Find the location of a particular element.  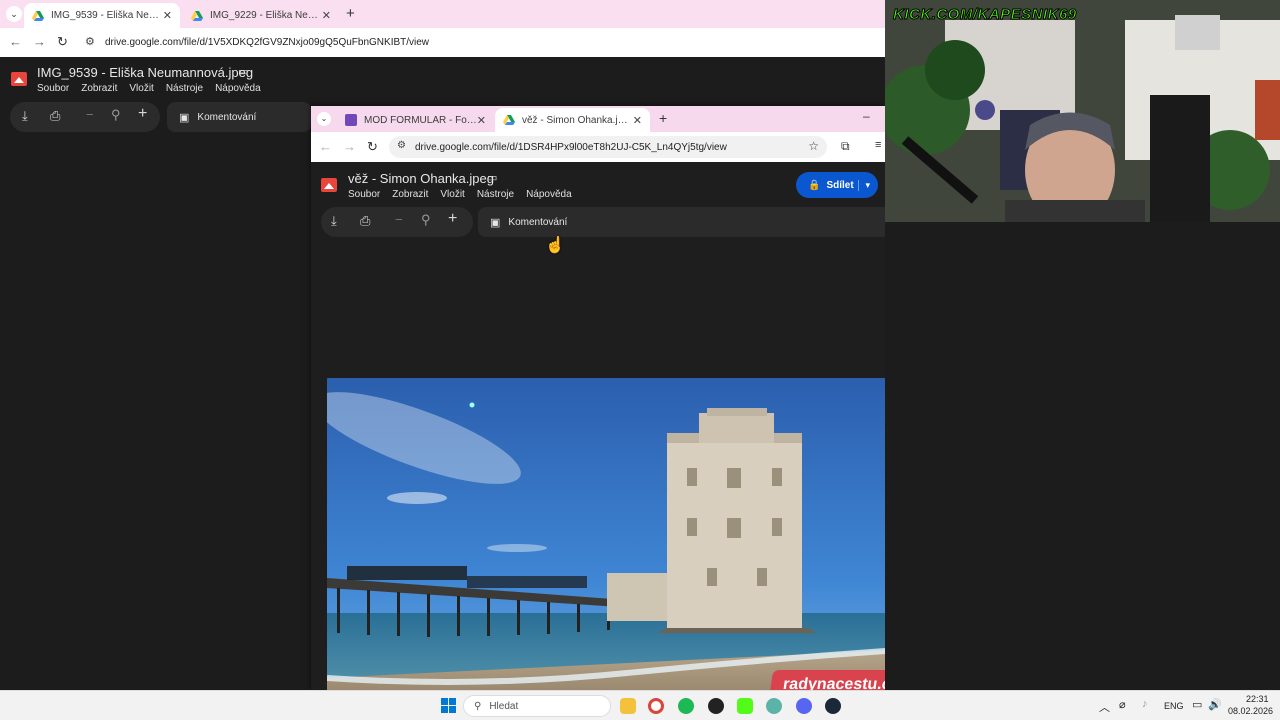

search-placeholder: Hledat is located at coordinates (504, 706).